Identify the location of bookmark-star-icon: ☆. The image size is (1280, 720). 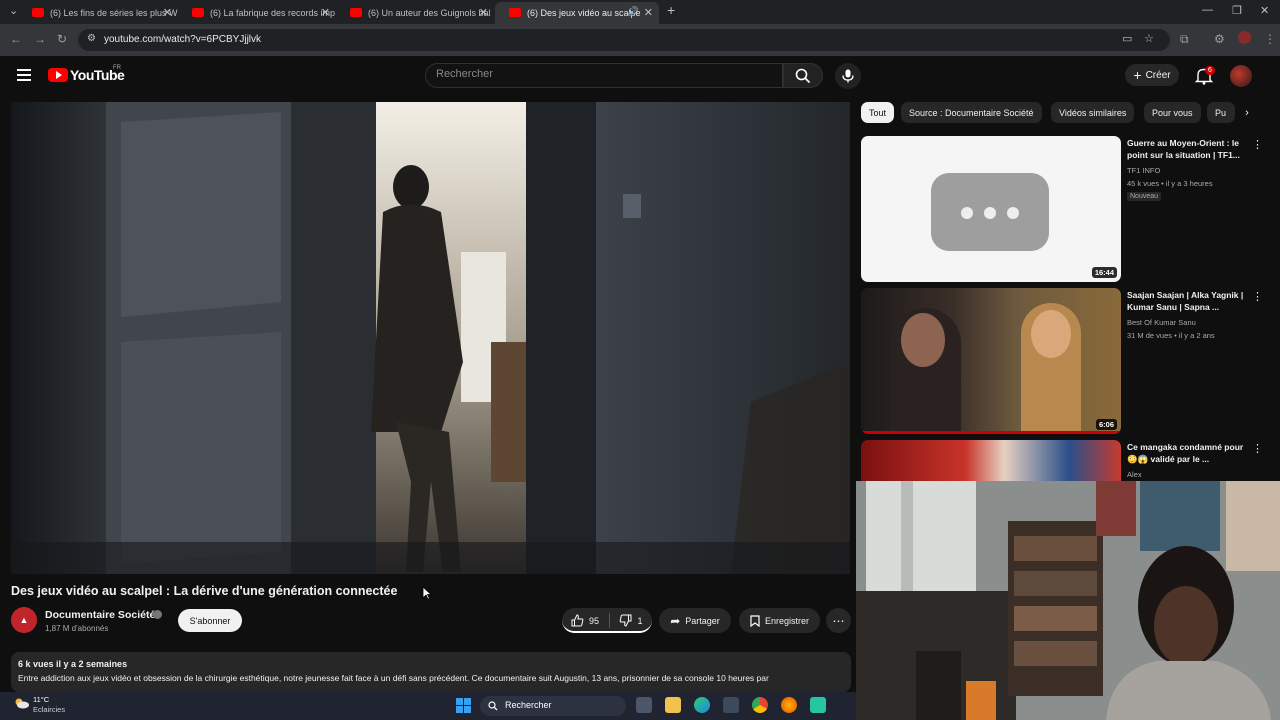
(1149, 38).